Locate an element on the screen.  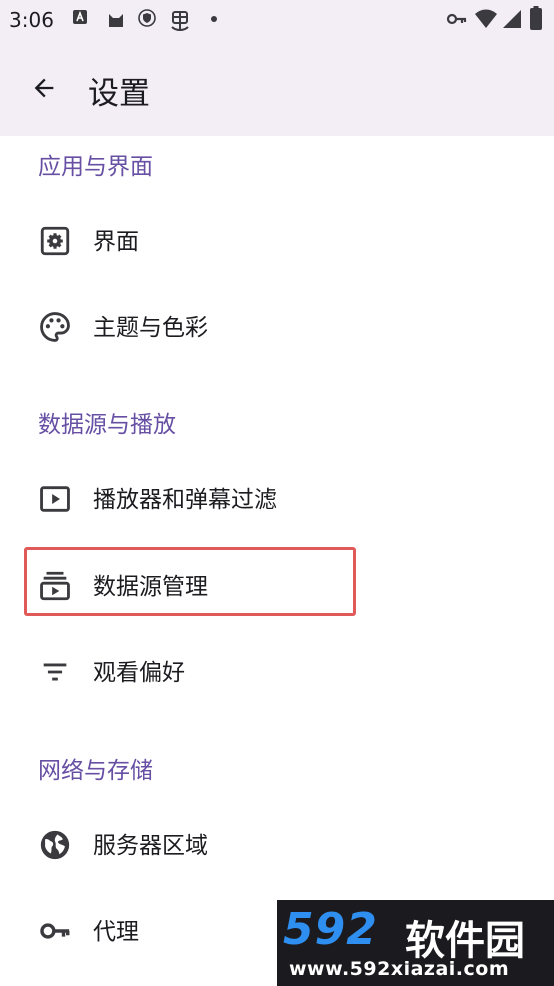
setting-item-interface: 界面 is located at coordinates (277, 240).